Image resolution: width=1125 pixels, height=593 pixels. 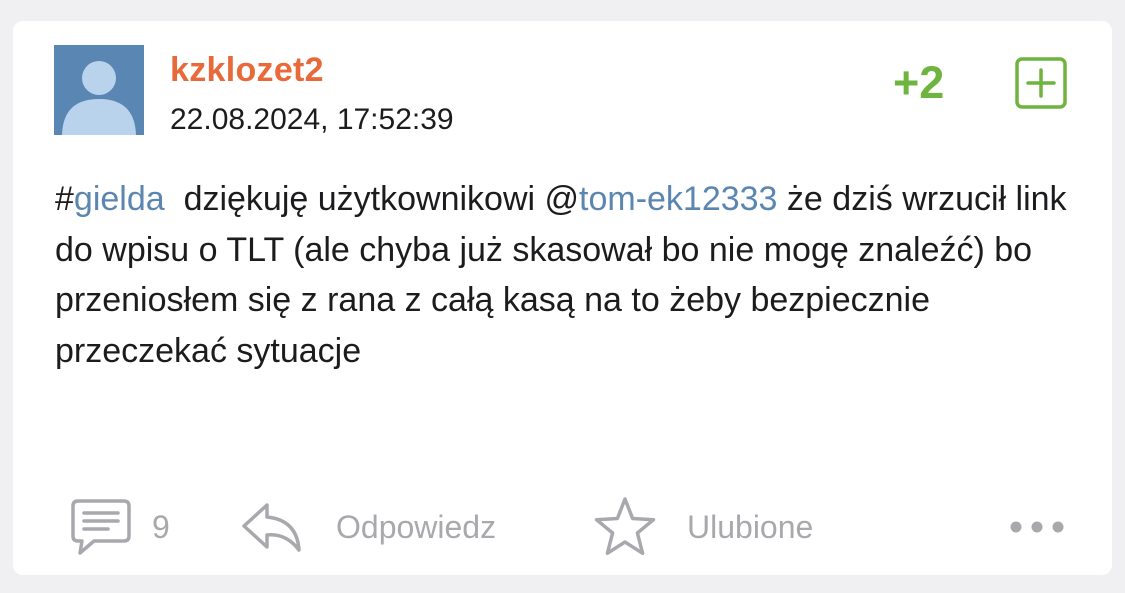 What do you see at coordinates (372, 199) in the screenshot?
I see `body-text-part: dziękuję użytkownikowi @` at bounding box center [372, 199].